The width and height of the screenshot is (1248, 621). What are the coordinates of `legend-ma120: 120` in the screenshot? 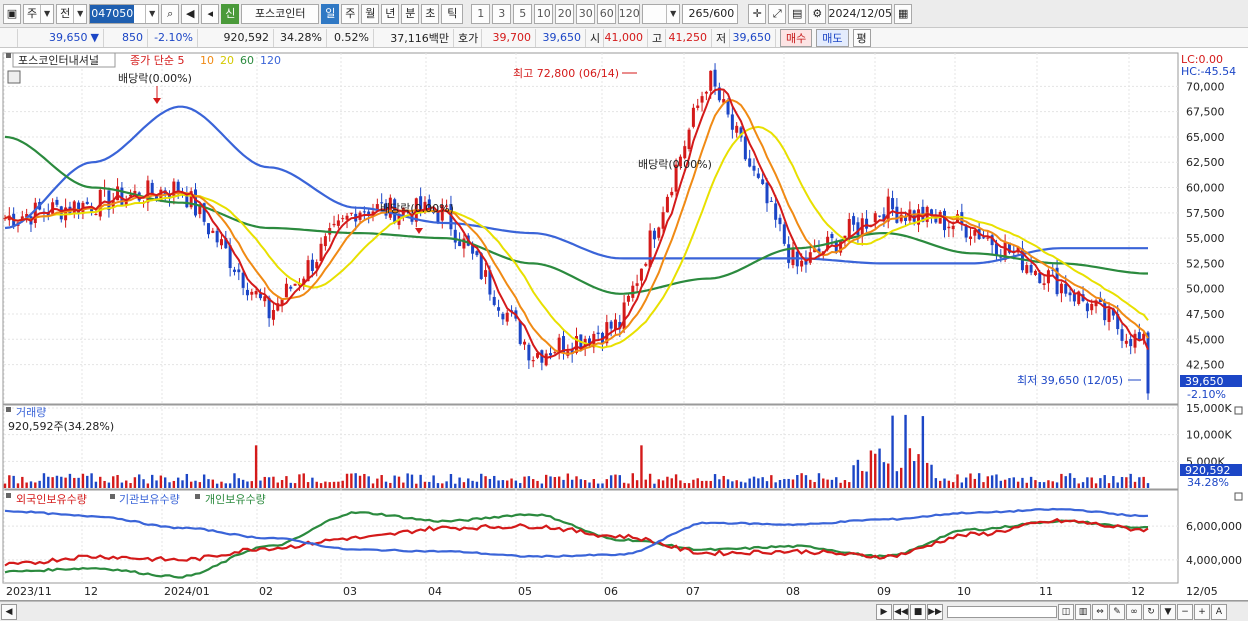 It's located at (270, 60).